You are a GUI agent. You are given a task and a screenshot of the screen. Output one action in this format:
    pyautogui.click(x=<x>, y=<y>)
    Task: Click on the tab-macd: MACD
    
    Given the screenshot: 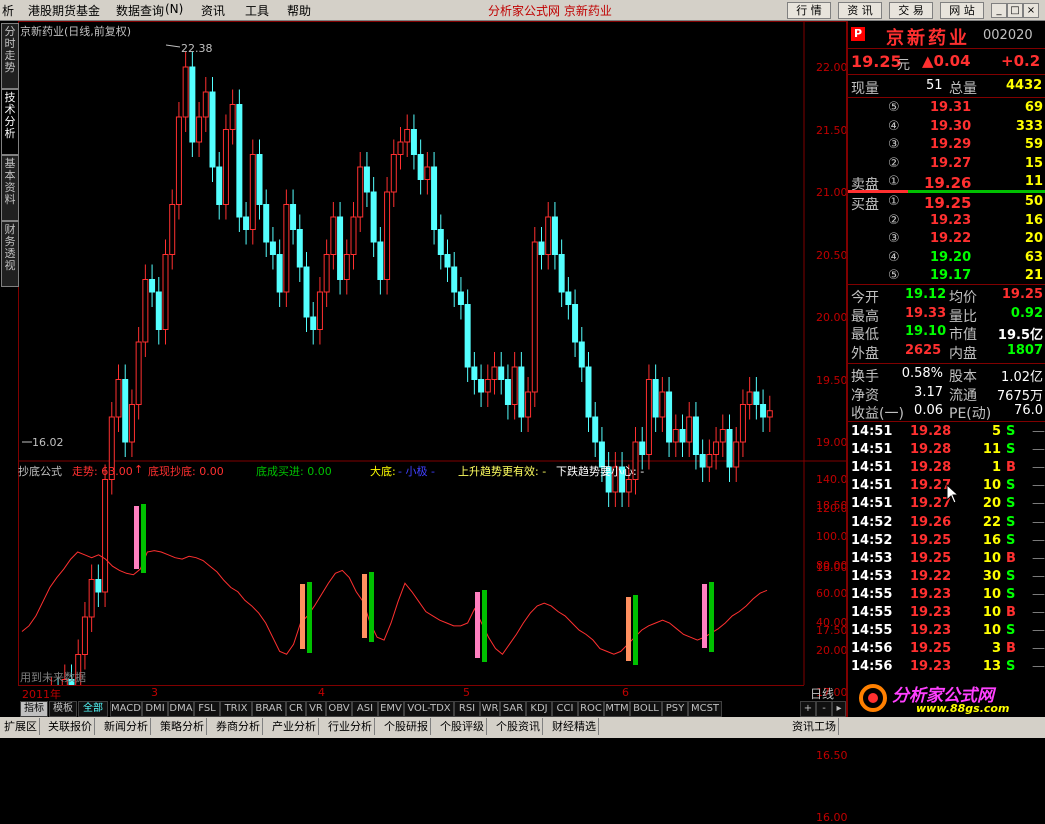 What is the action you would take?
    pyautogui.click(x=126, y=709)
    